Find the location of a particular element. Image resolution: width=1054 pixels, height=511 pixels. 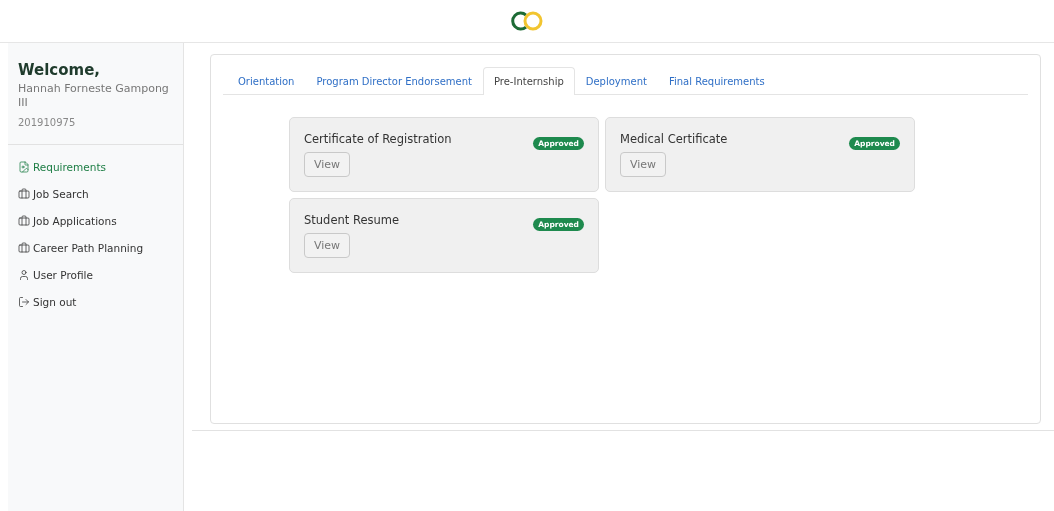

student-id: 201910975 is located at coordinates (47, 122).